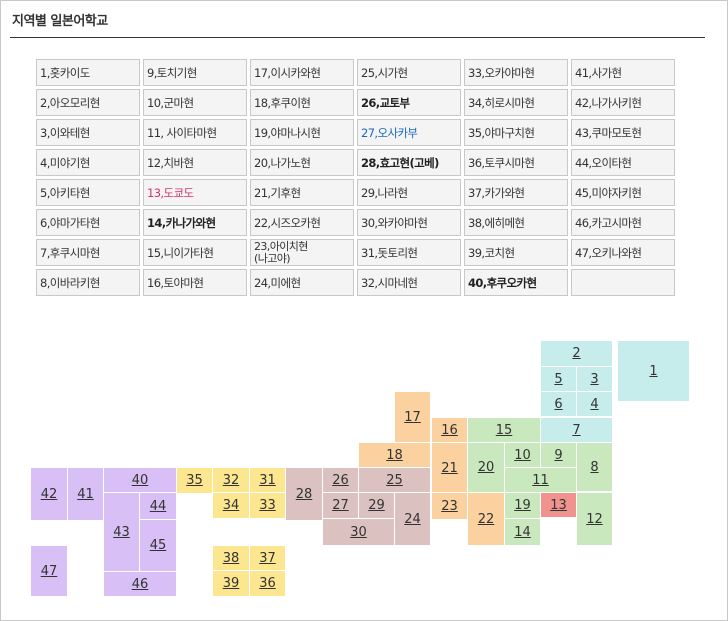 This screenshot has width=728, height=621. I want to click on prefecture-link: 25,시가현, so click(409, 72).